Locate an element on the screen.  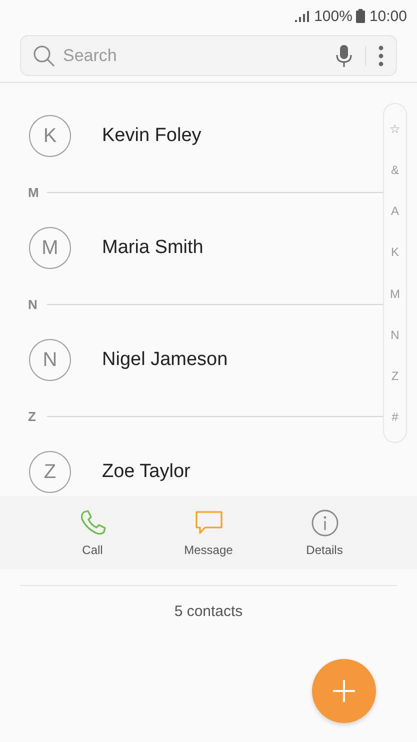
index-letter: A is located at coordinates (394, 211).